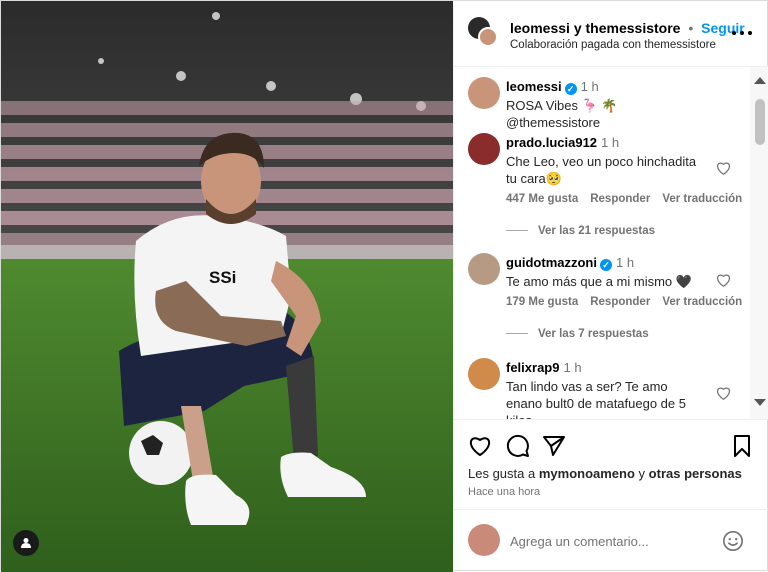  Describe the element at coordinates (633, 28) in the screenshot. I see `collaborator-username: themessistore` at that location.